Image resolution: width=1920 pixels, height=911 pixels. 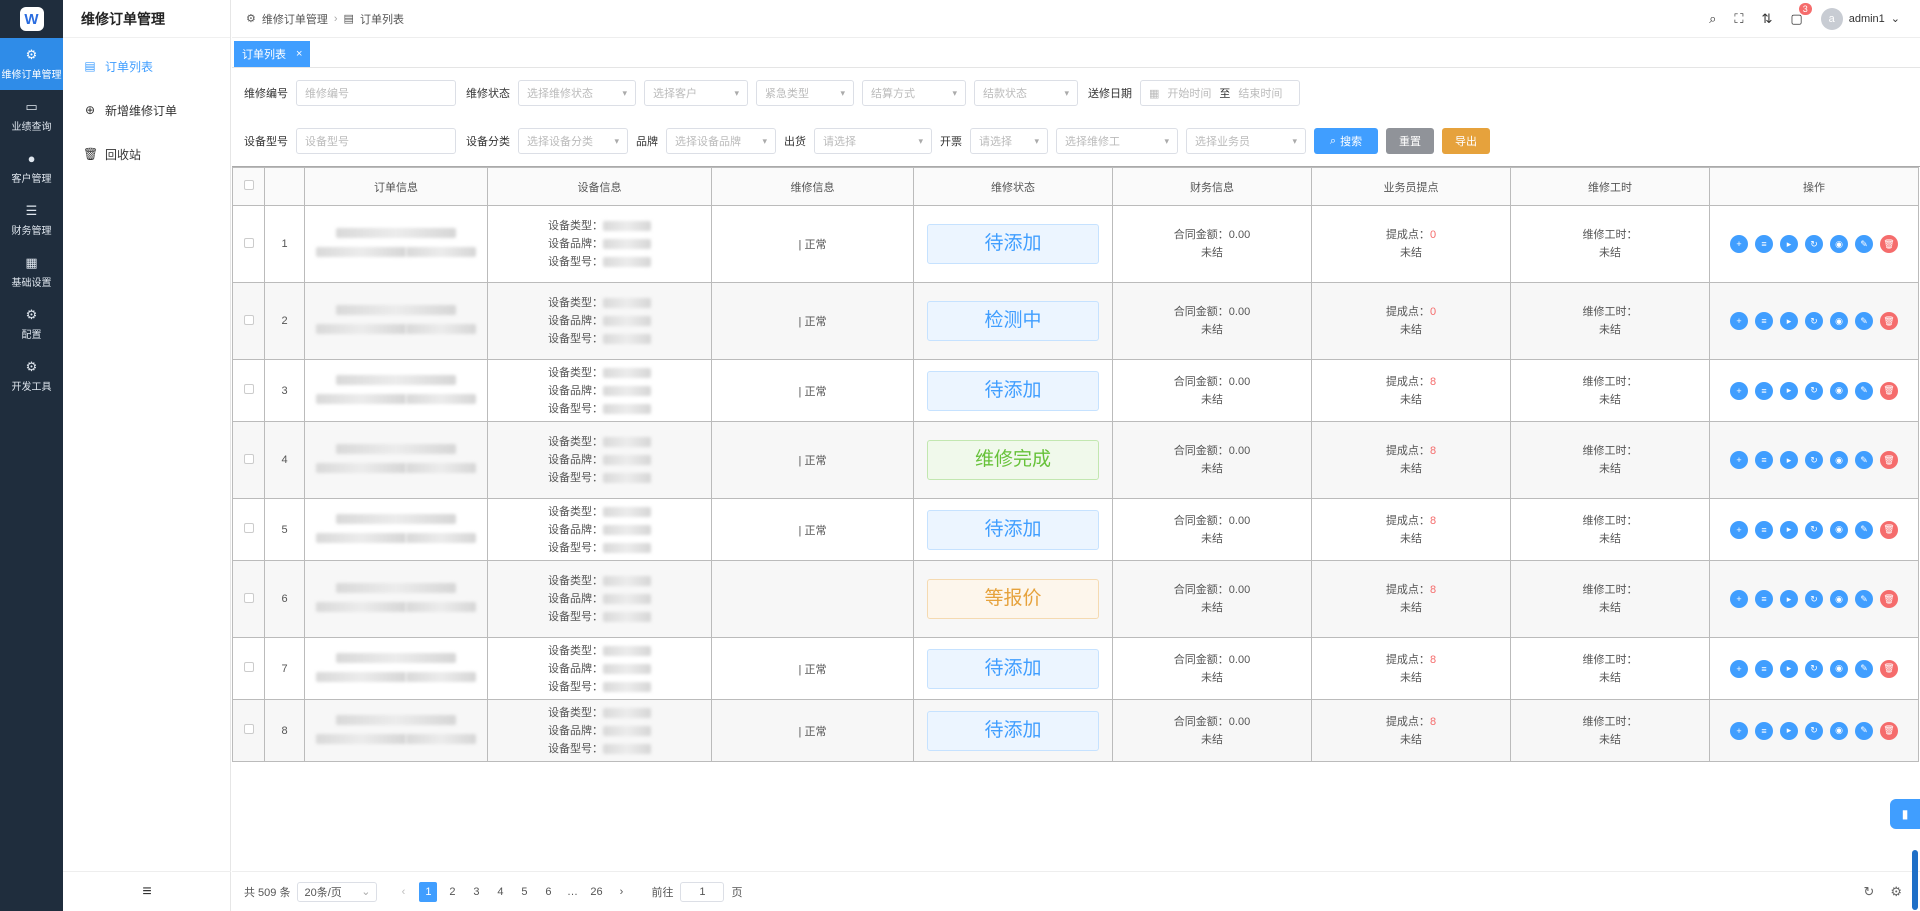 I want to click on subnav-item-2: 🗑 回收站, so click(x=146, y=154).